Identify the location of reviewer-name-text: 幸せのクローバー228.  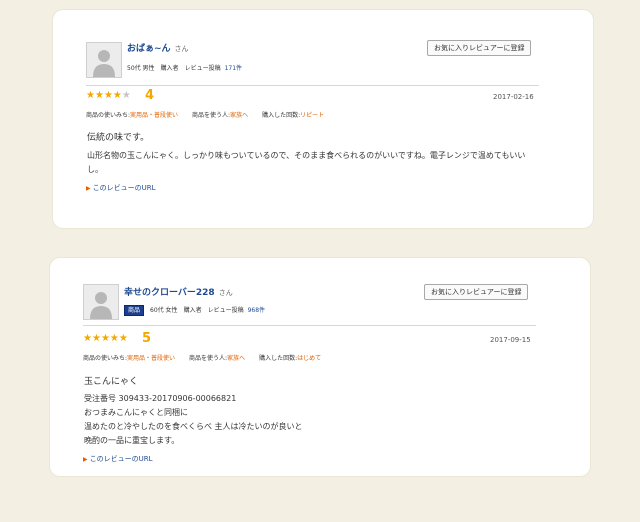
(169, 293).